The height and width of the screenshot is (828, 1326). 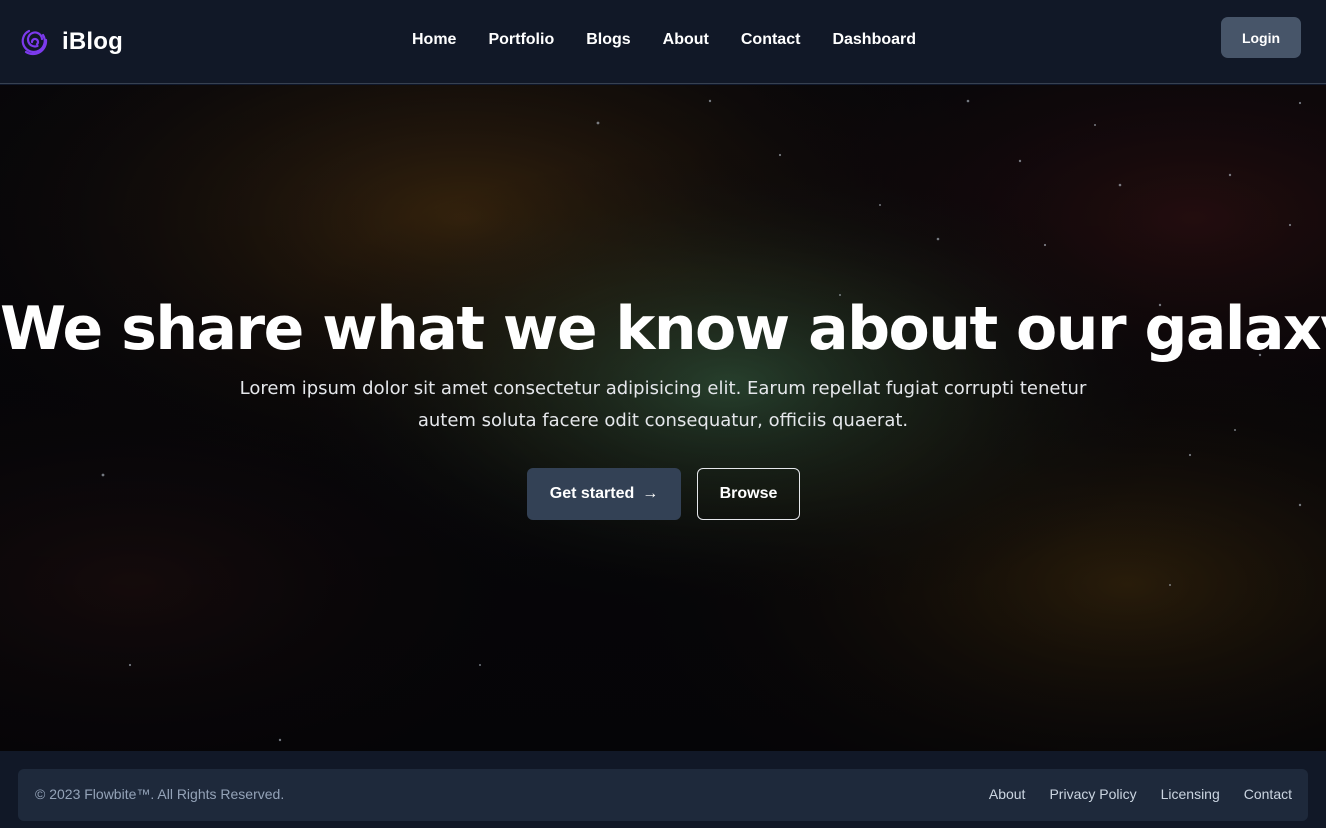 I want to click on brand-link: iBlog, so click(x=70, y=42).